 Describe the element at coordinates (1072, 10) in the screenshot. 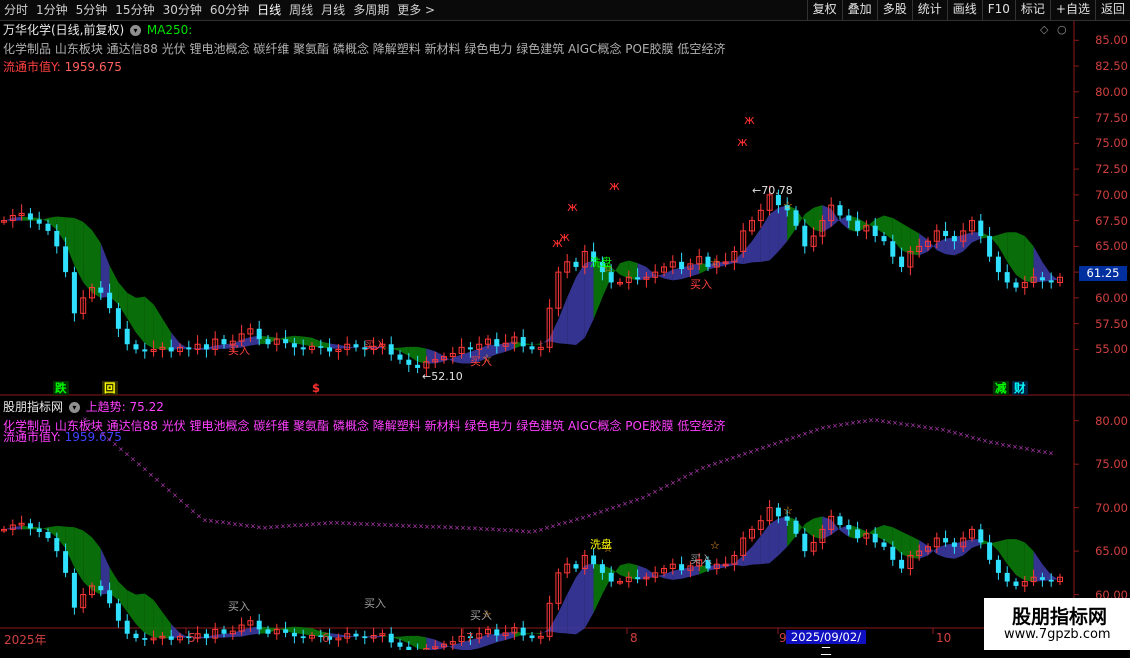

I see `toolbar-button: +自选` at that location.